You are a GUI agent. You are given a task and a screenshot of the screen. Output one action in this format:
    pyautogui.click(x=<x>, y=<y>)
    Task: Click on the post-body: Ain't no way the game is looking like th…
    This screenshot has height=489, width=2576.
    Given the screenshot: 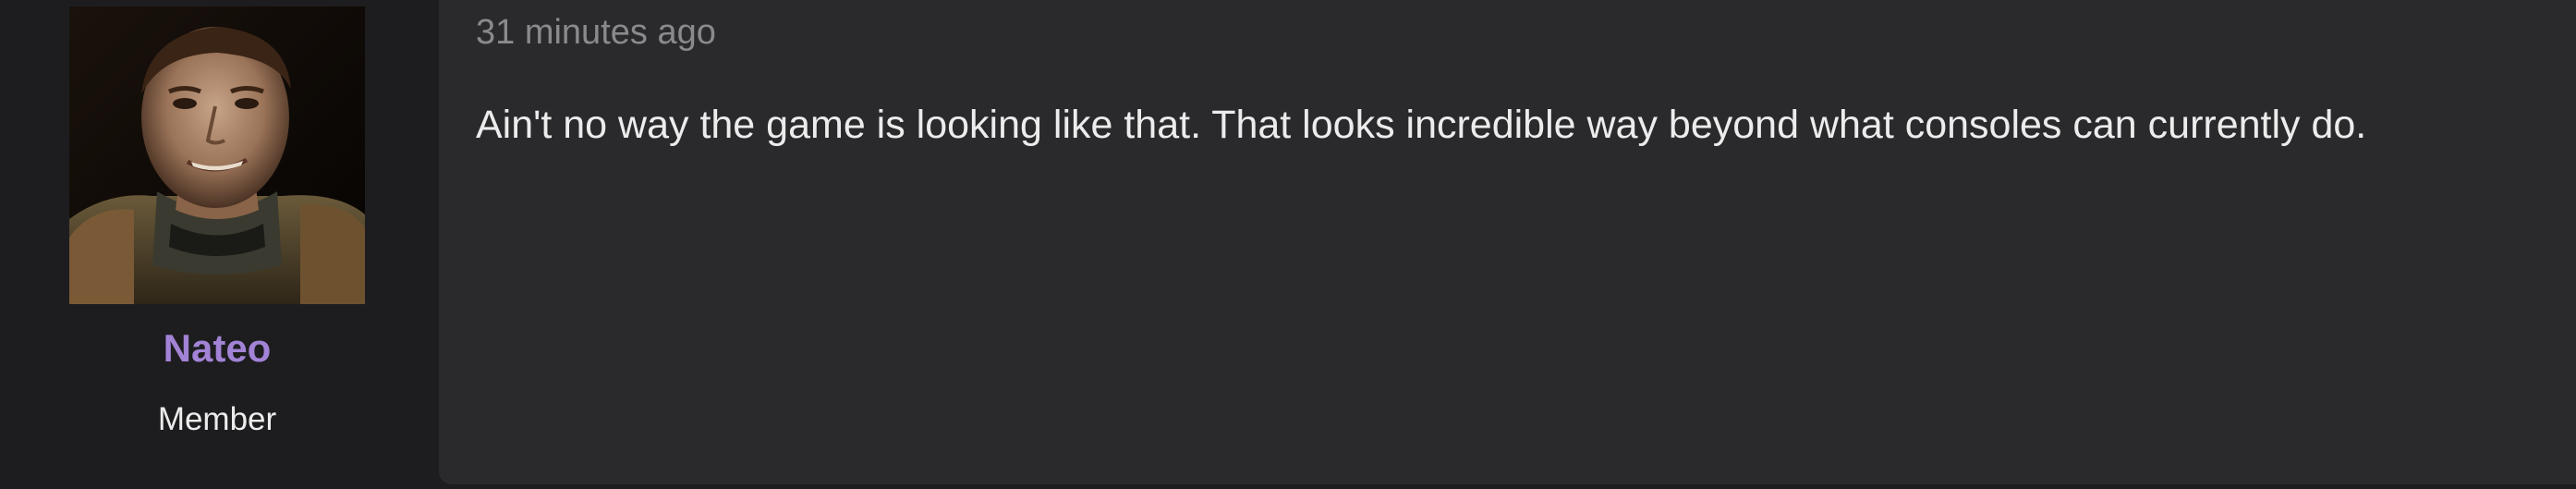 What is the action you would take?
    pyautogui.click(x=1421, y=125)
    